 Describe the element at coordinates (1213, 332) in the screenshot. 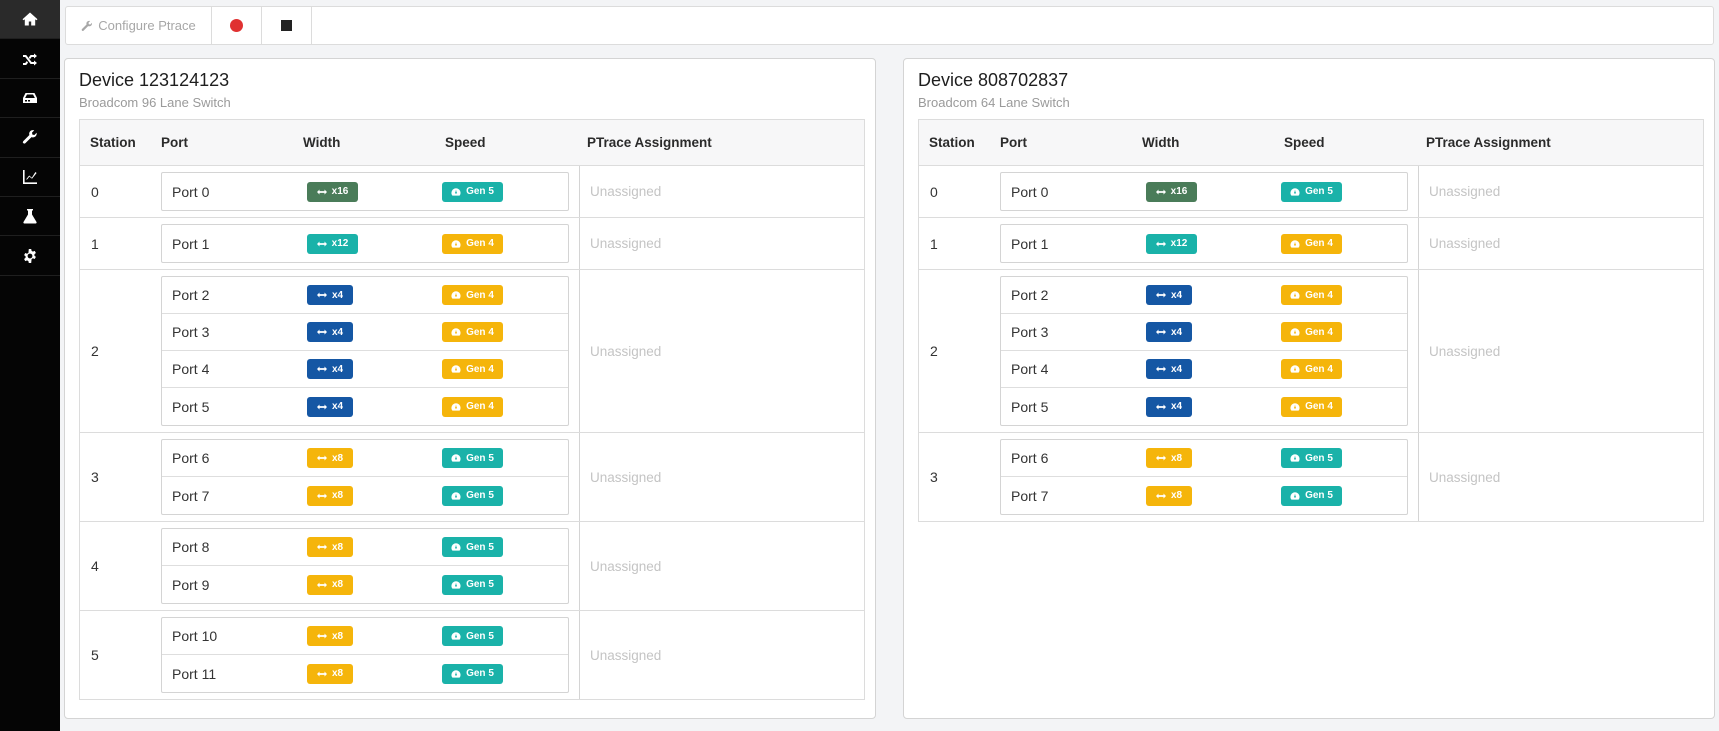

I see `width-cell: x4` at that location.